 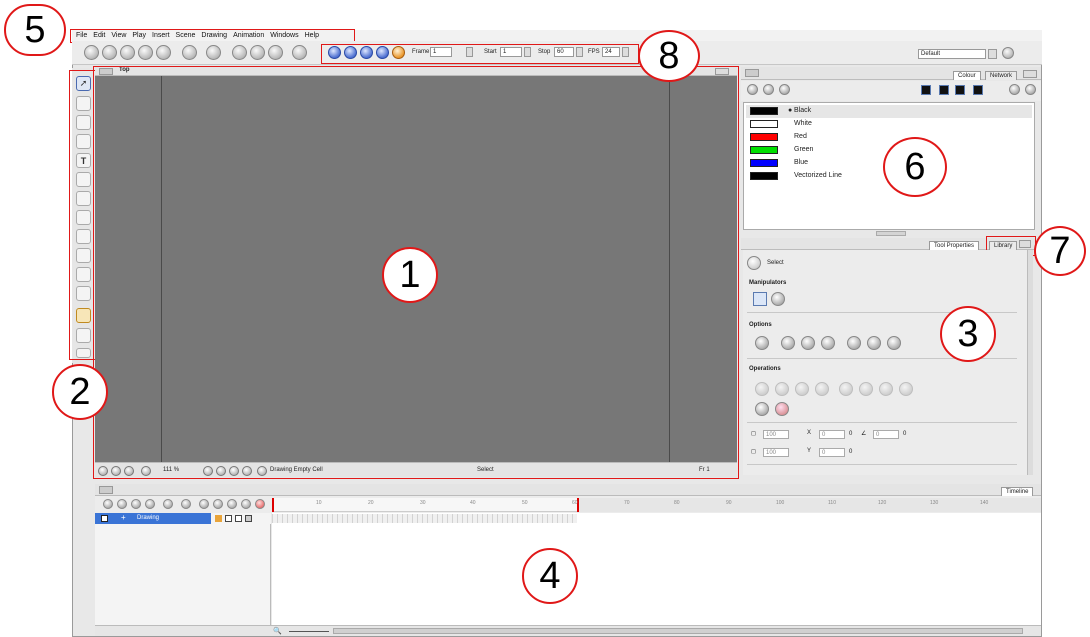 What do you see at coordinates (967, 75) in the screenshot?
I see `tab-colour: Colour` at bounding box center [967, 75].